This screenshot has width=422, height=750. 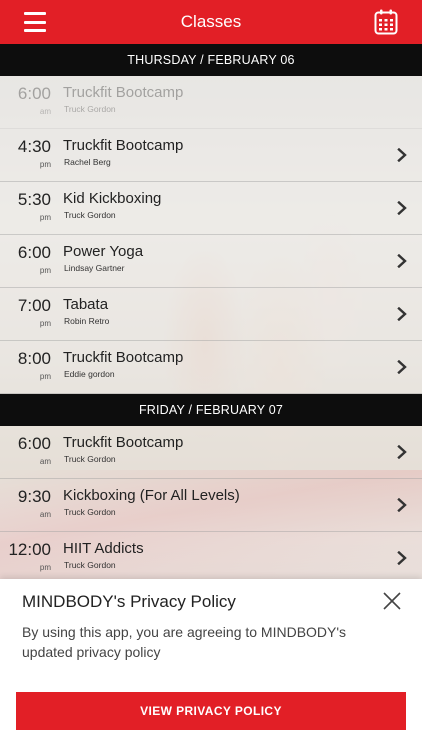 What do you see at coordinates (211, 410) in the screenshot?
I see `day-header: FRIDAY / FEBRUARY 07` at bounding box center [211, 410].